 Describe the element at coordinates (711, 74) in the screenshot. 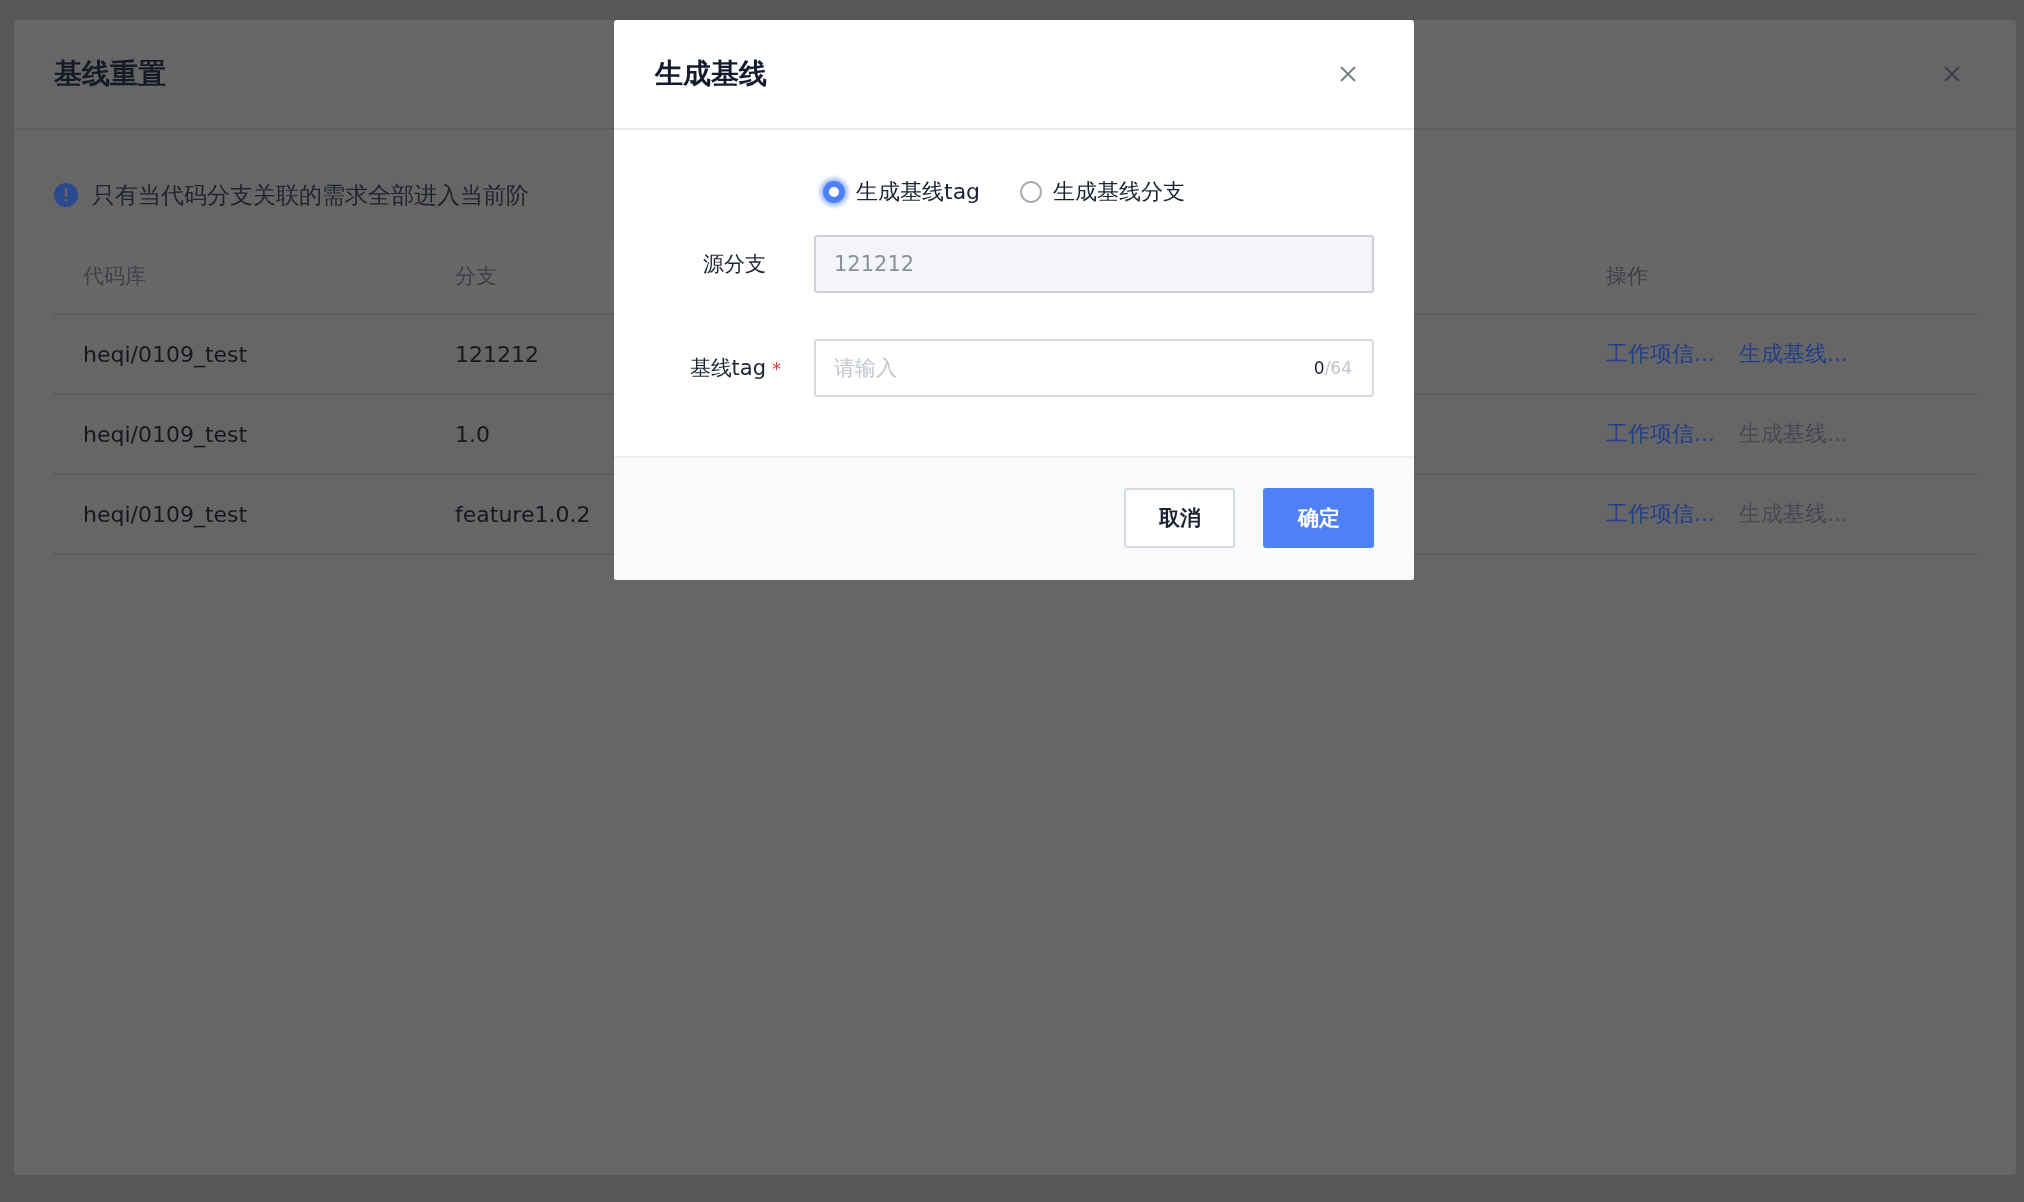

I see `dialog-title: 生成基线` at that location.